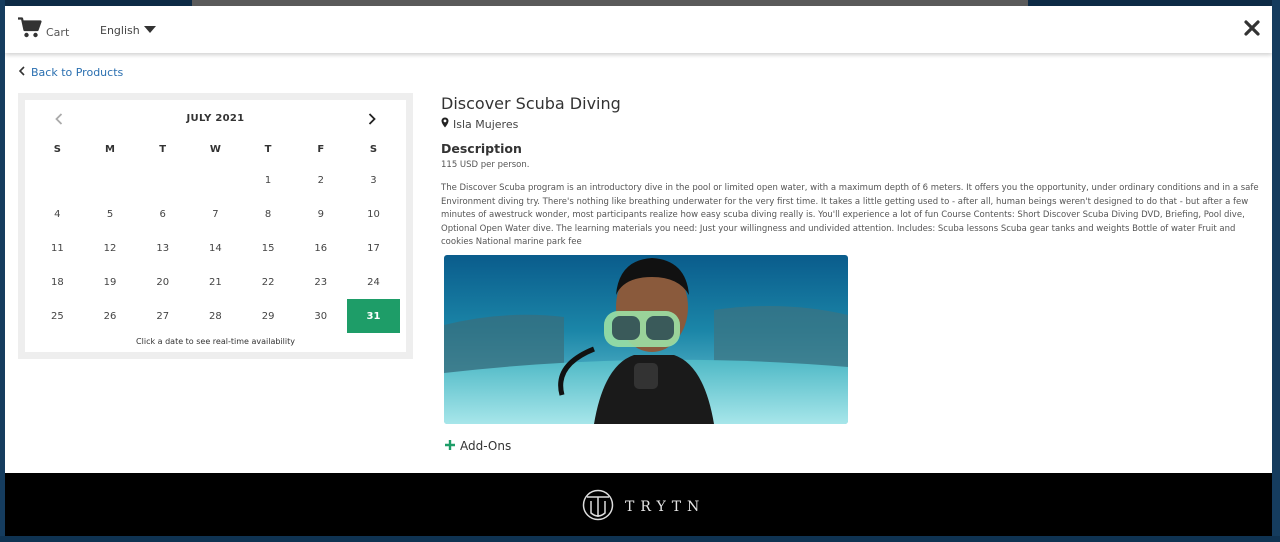 This screenshot has width=1280, height=542. Describe the element at coordinates (162, 215) in the screenshot. I see `calendar-day: 6` at that location.